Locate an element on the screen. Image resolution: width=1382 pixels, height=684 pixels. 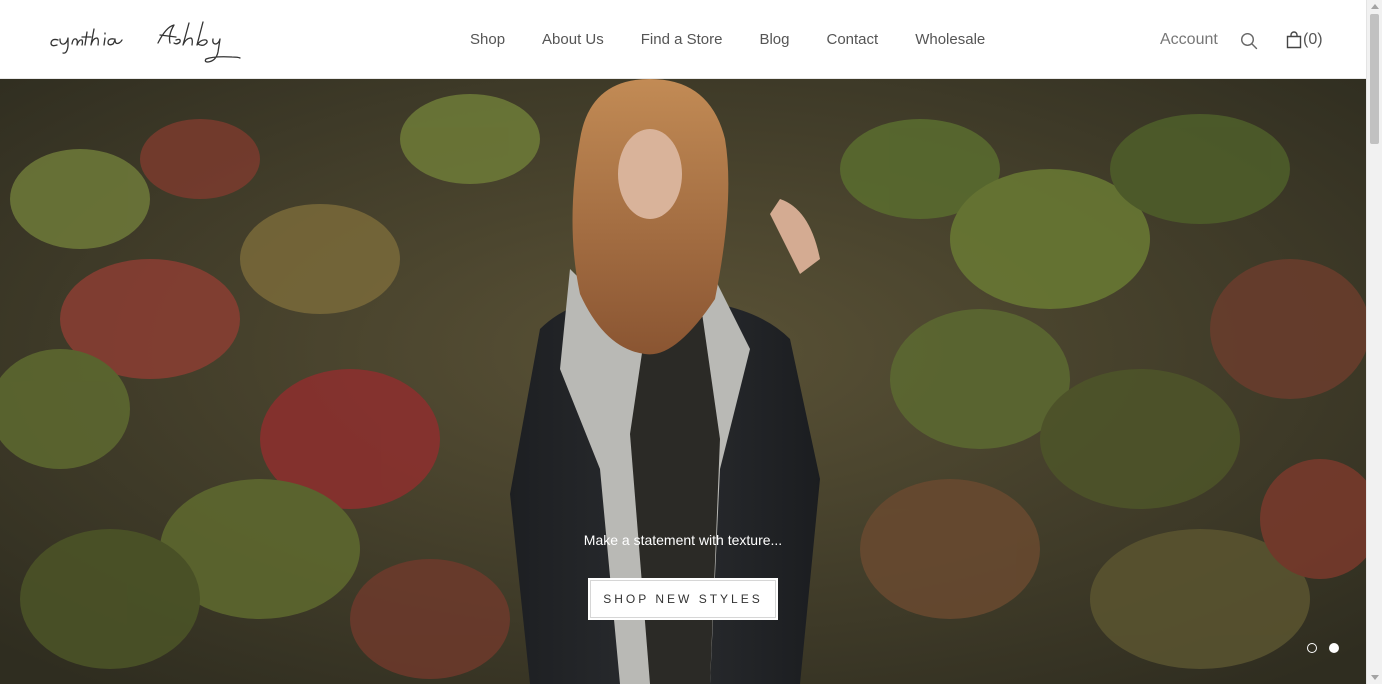
shopping-bag-icon is located at coordinates (1294, 40).